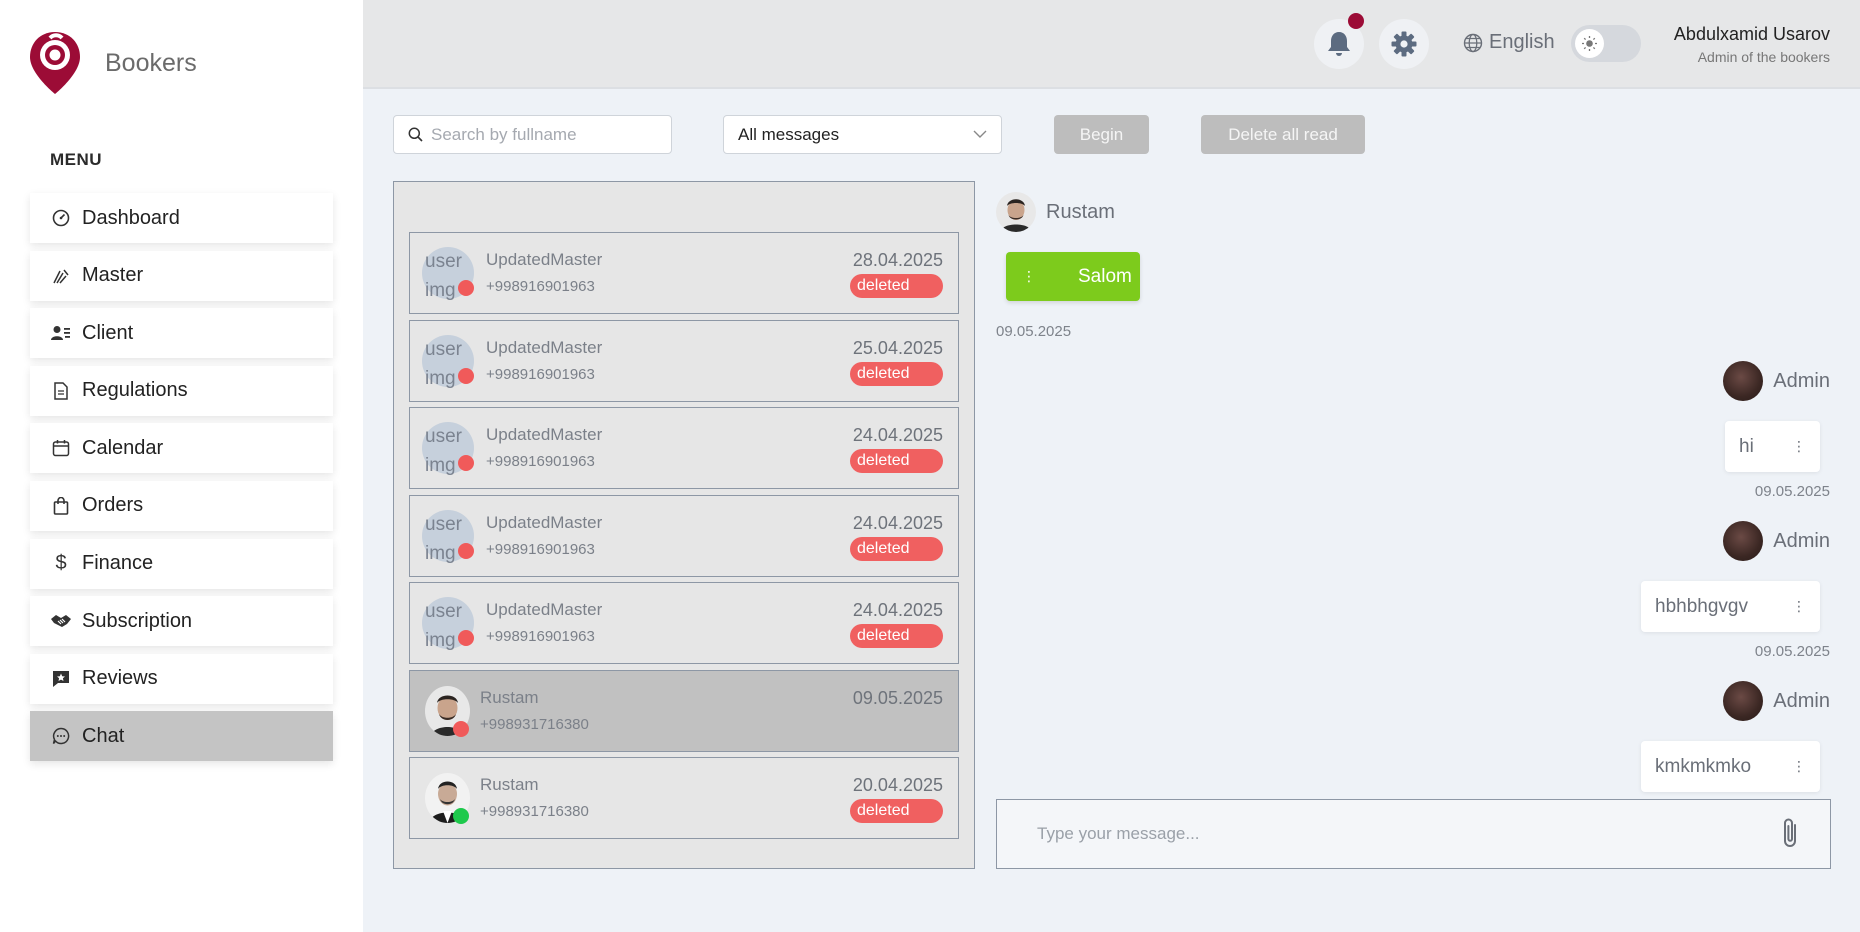 The width and height of the screenshot is (1860, 932). I want to click on message-composer, so click(1413, 834).